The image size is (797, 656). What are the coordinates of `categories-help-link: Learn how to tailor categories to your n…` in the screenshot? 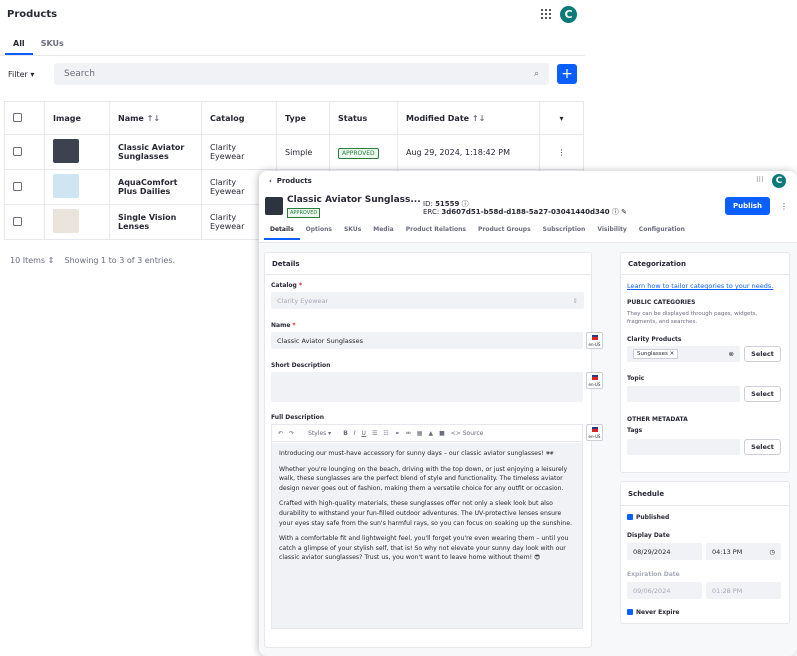 It's located at (700, 286).